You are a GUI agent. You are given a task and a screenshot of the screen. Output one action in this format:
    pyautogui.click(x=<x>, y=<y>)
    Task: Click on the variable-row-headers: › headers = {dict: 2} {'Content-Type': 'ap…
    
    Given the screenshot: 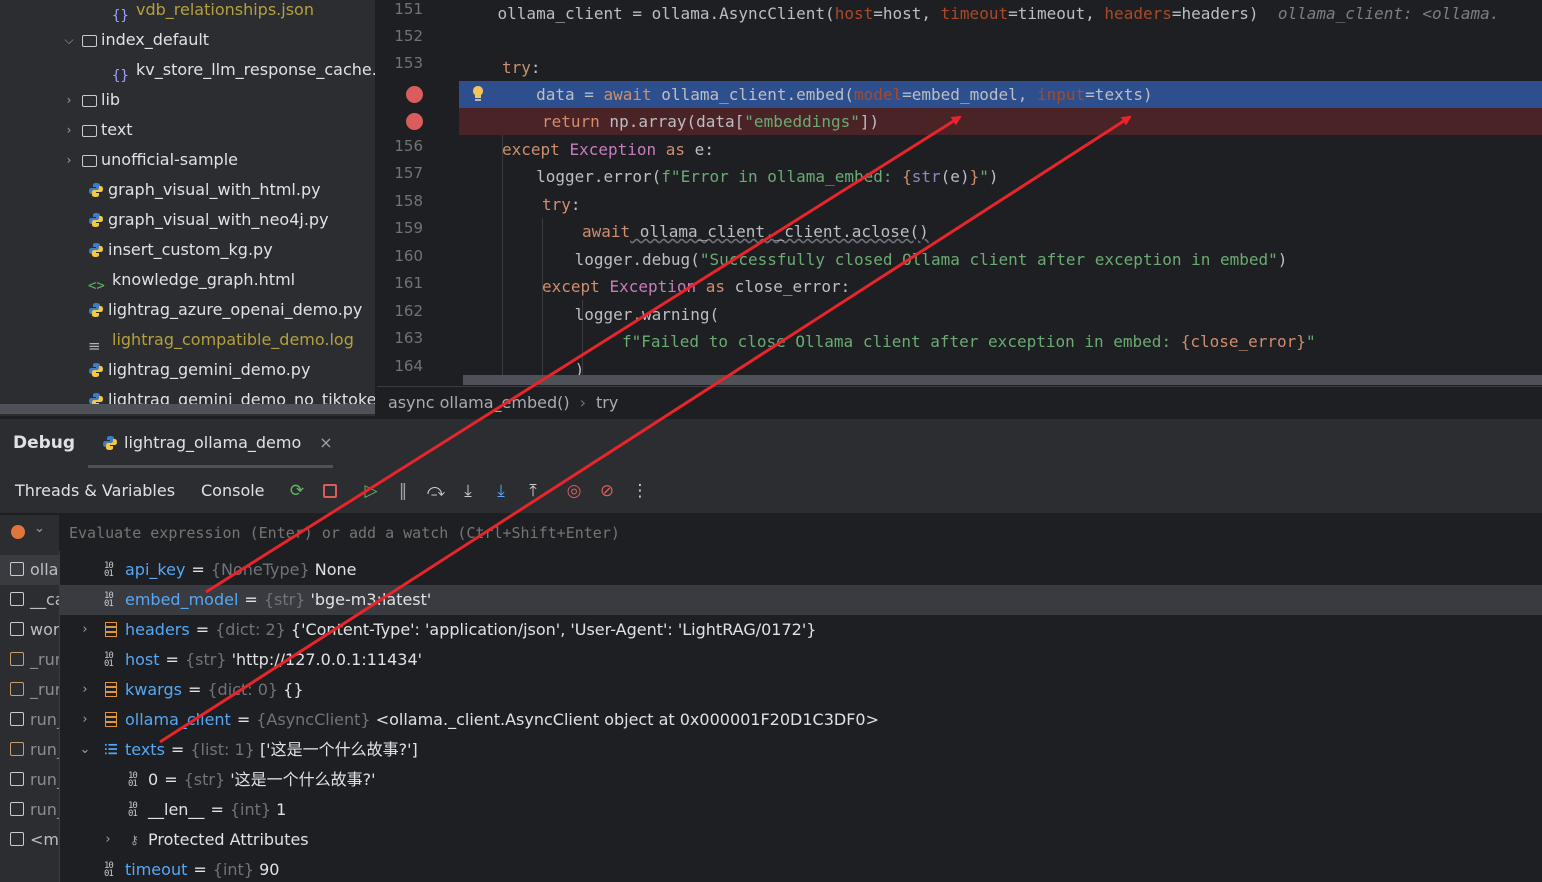 What is the action you would take?
    pyautogui.click(x=801, y=630)
    